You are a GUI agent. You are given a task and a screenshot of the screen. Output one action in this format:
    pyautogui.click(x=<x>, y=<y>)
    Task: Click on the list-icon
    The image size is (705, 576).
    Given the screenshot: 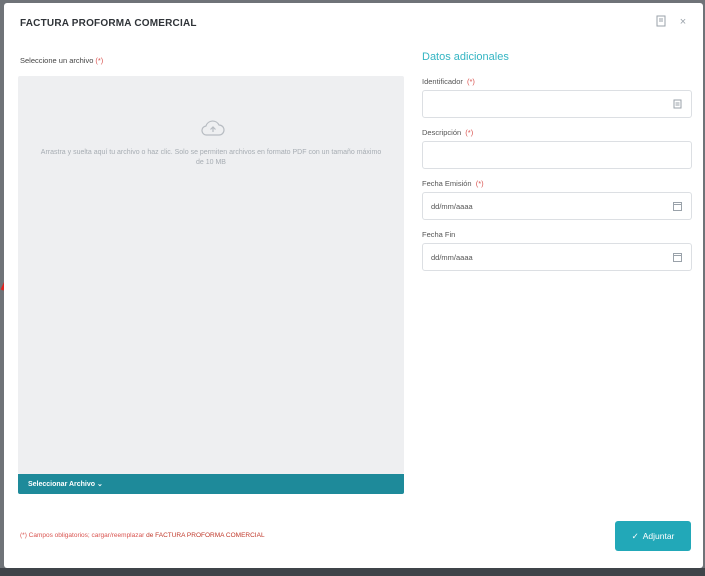 What is the action you would take?
    pyautogui.click(x=677, y=104)
    